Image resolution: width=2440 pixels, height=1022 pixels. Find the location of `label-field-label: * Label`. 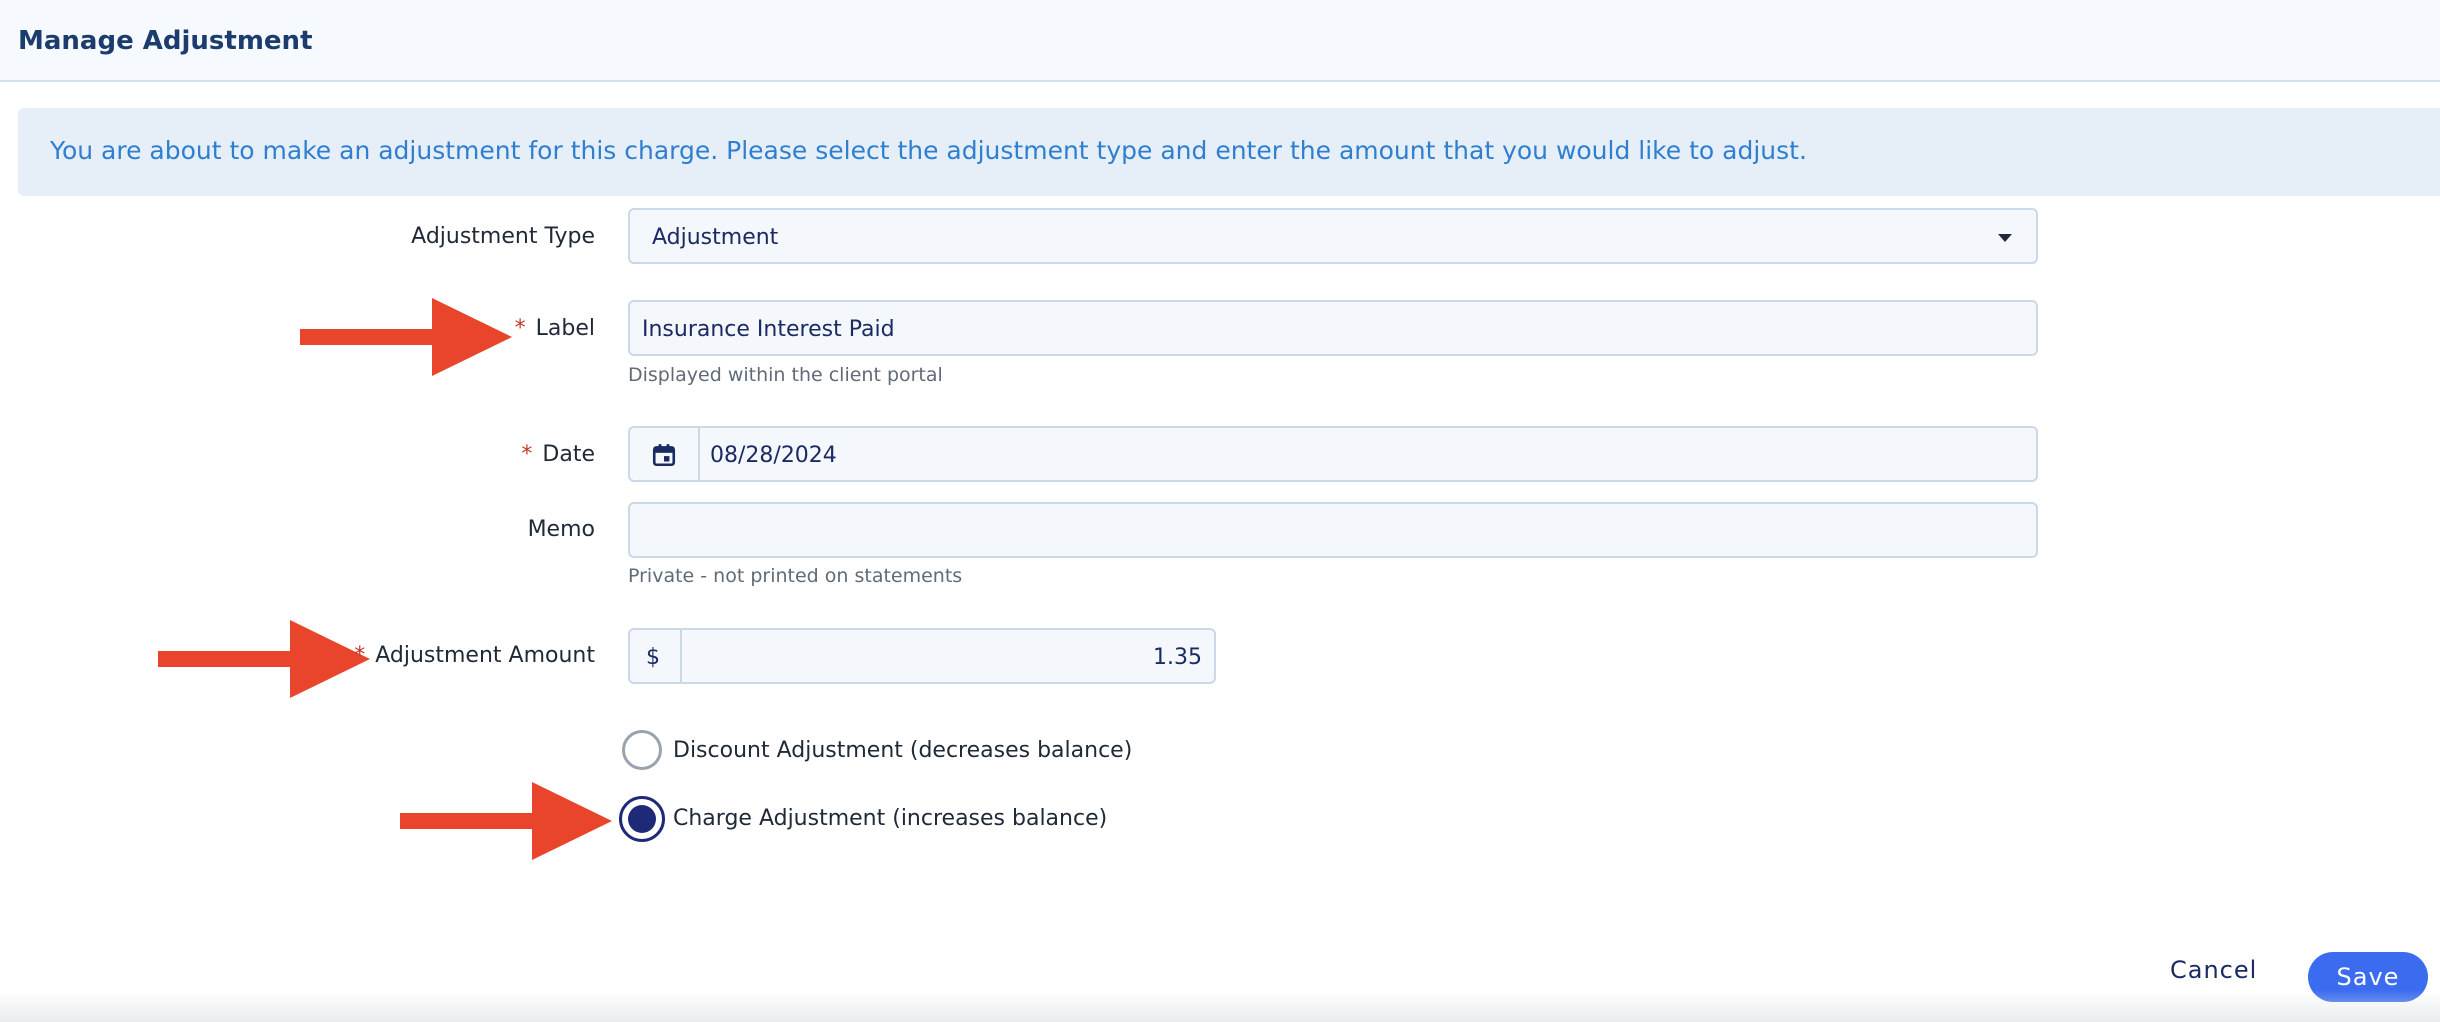

label-field-label: * Label is located at coordinates (554, 328).